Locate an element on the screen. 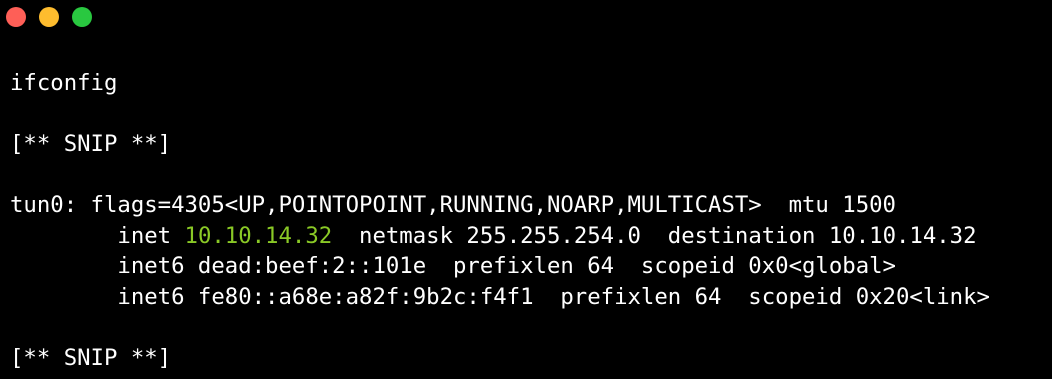  inet-label: inet is located at coordinates (97, 235).